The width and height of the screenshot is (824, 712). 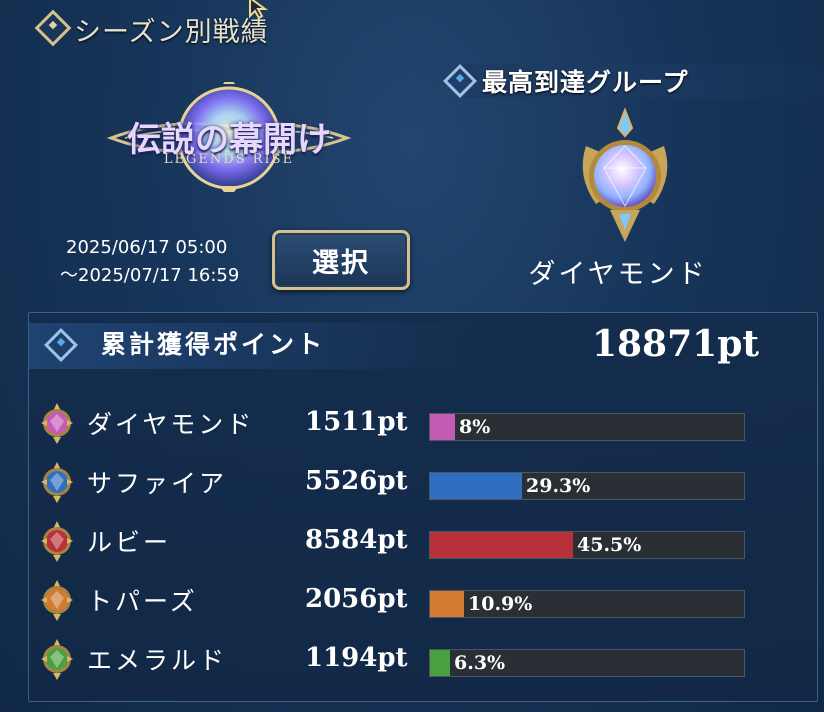 I want to click on gem-name: ダイヤモンド, so click(x=171, y=424).